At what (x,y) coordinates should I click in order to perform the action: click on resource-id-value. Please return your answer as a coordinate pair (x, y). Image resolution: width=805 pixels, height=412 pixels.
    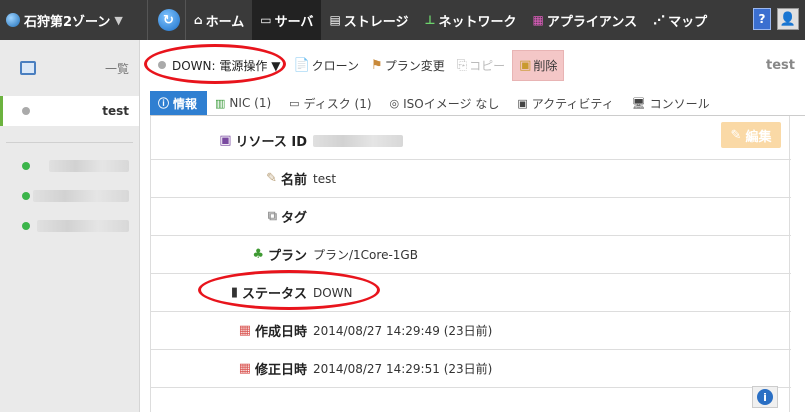
    Looking at the image, I should click on (358, 140).